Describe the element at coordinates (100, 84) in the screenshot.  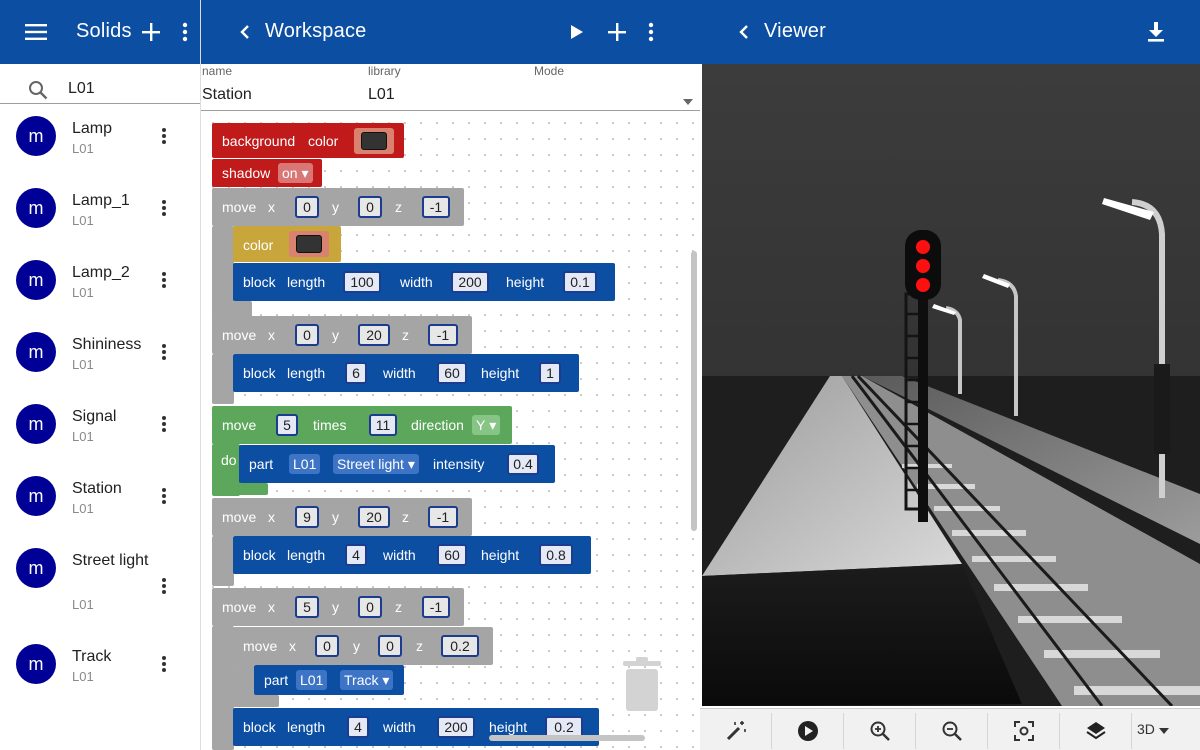
I see `solids-search: L01` at that location.